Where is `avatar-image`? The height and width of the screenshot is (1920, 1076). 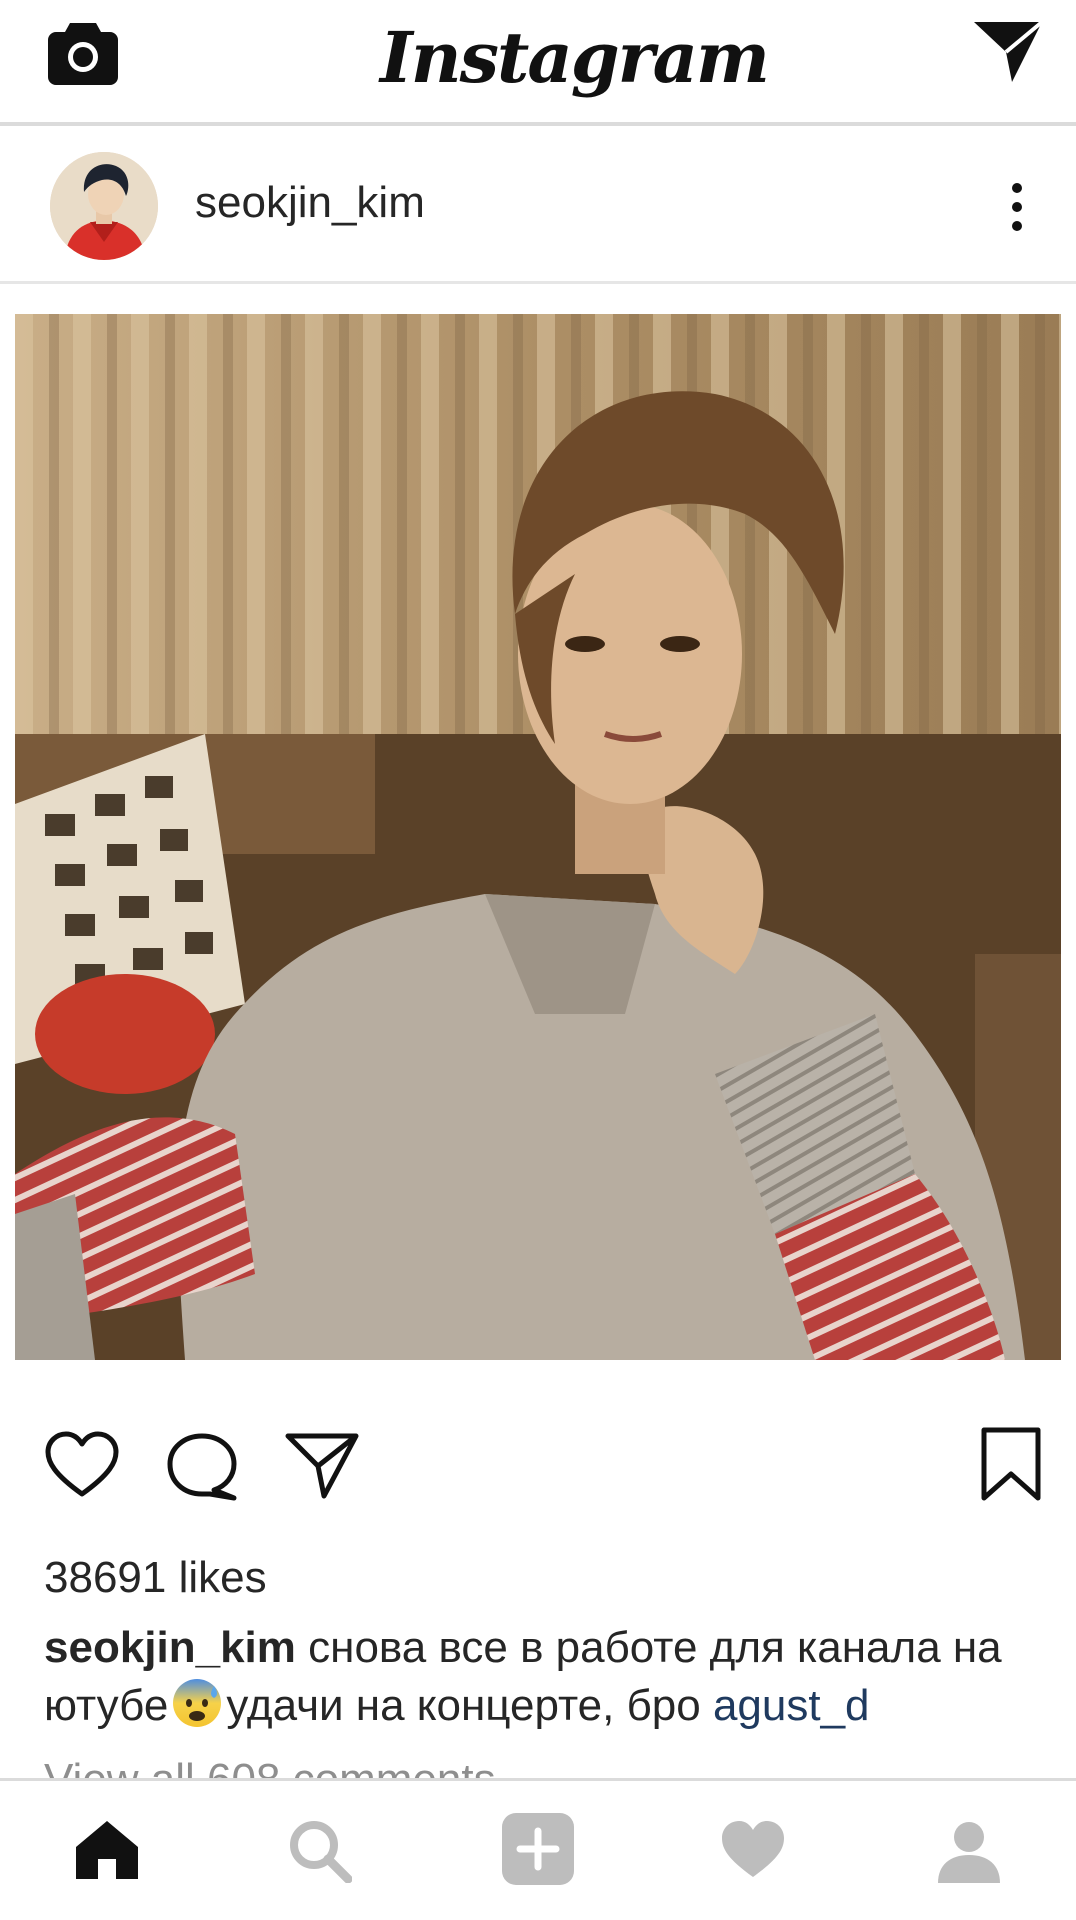 avatar-image is located at coordinates (104, 206).